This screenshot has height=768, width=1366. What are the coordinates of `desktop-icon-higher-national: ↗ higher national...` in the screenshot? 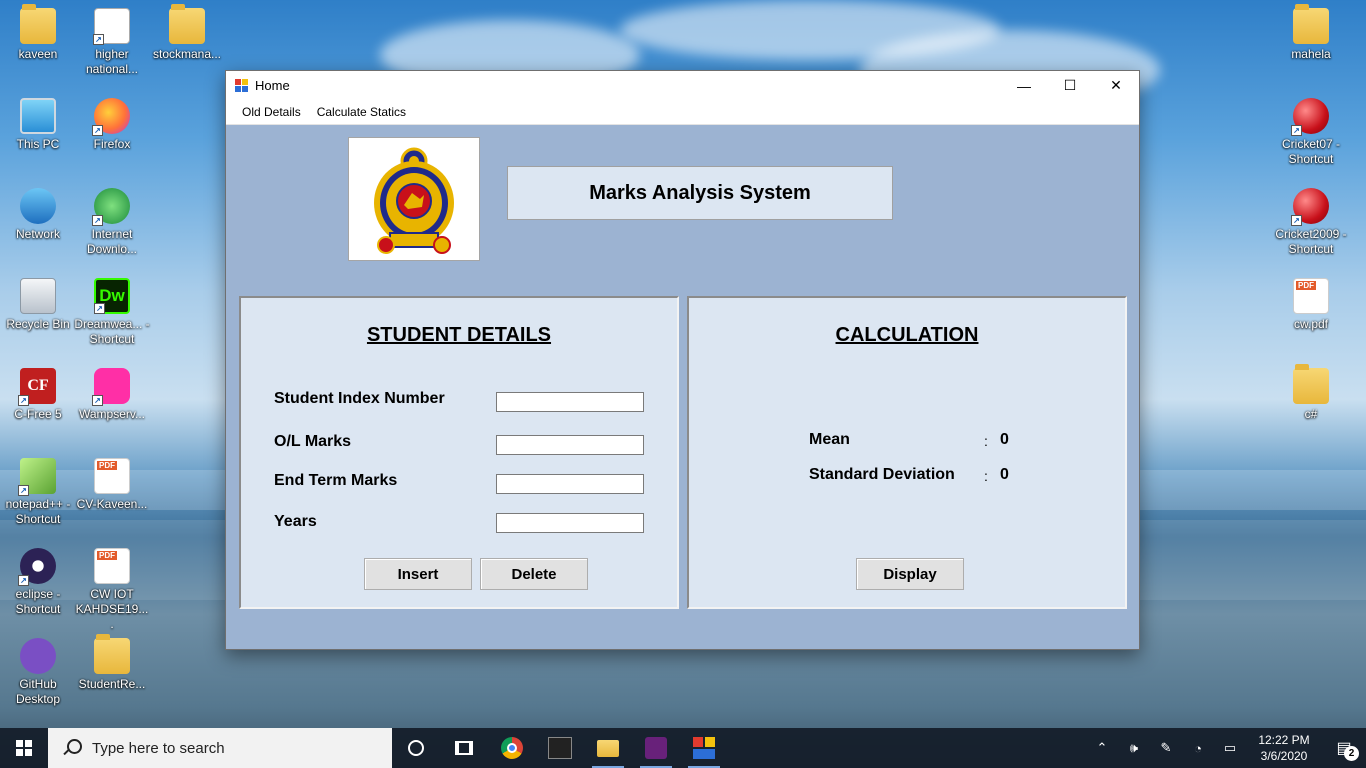 It's located at (112, 42).